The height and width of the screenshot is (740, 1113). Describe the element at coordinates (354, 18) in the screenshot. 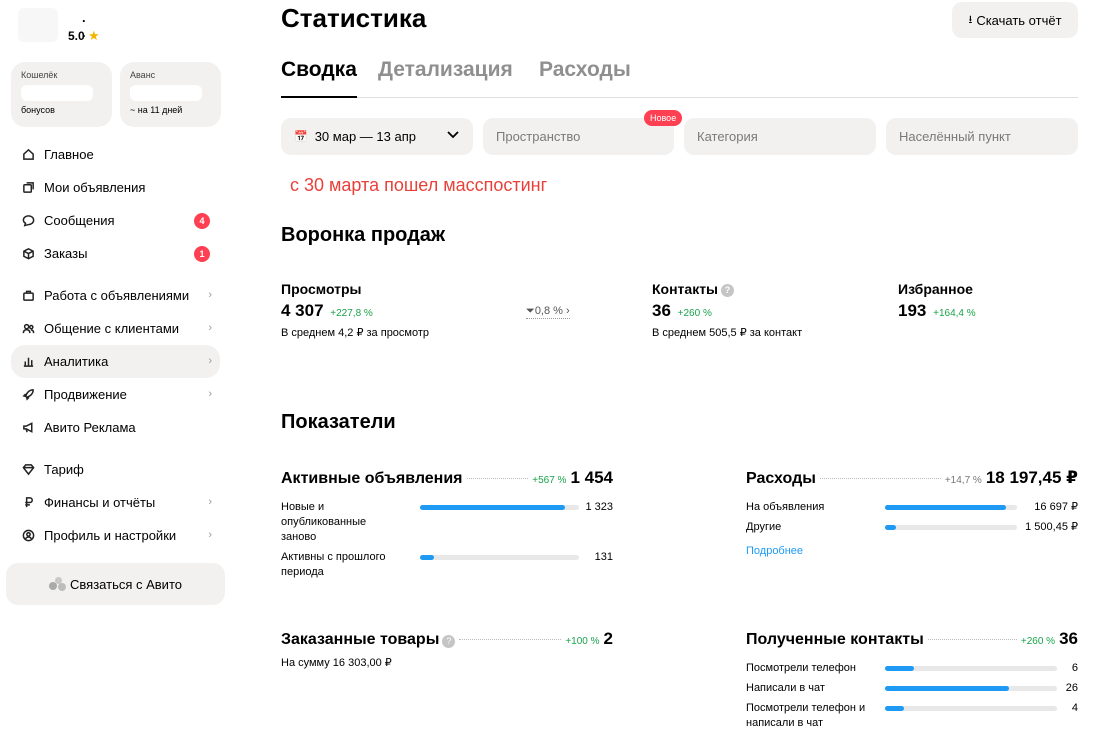

I see `page-title: Статистика` at that location.